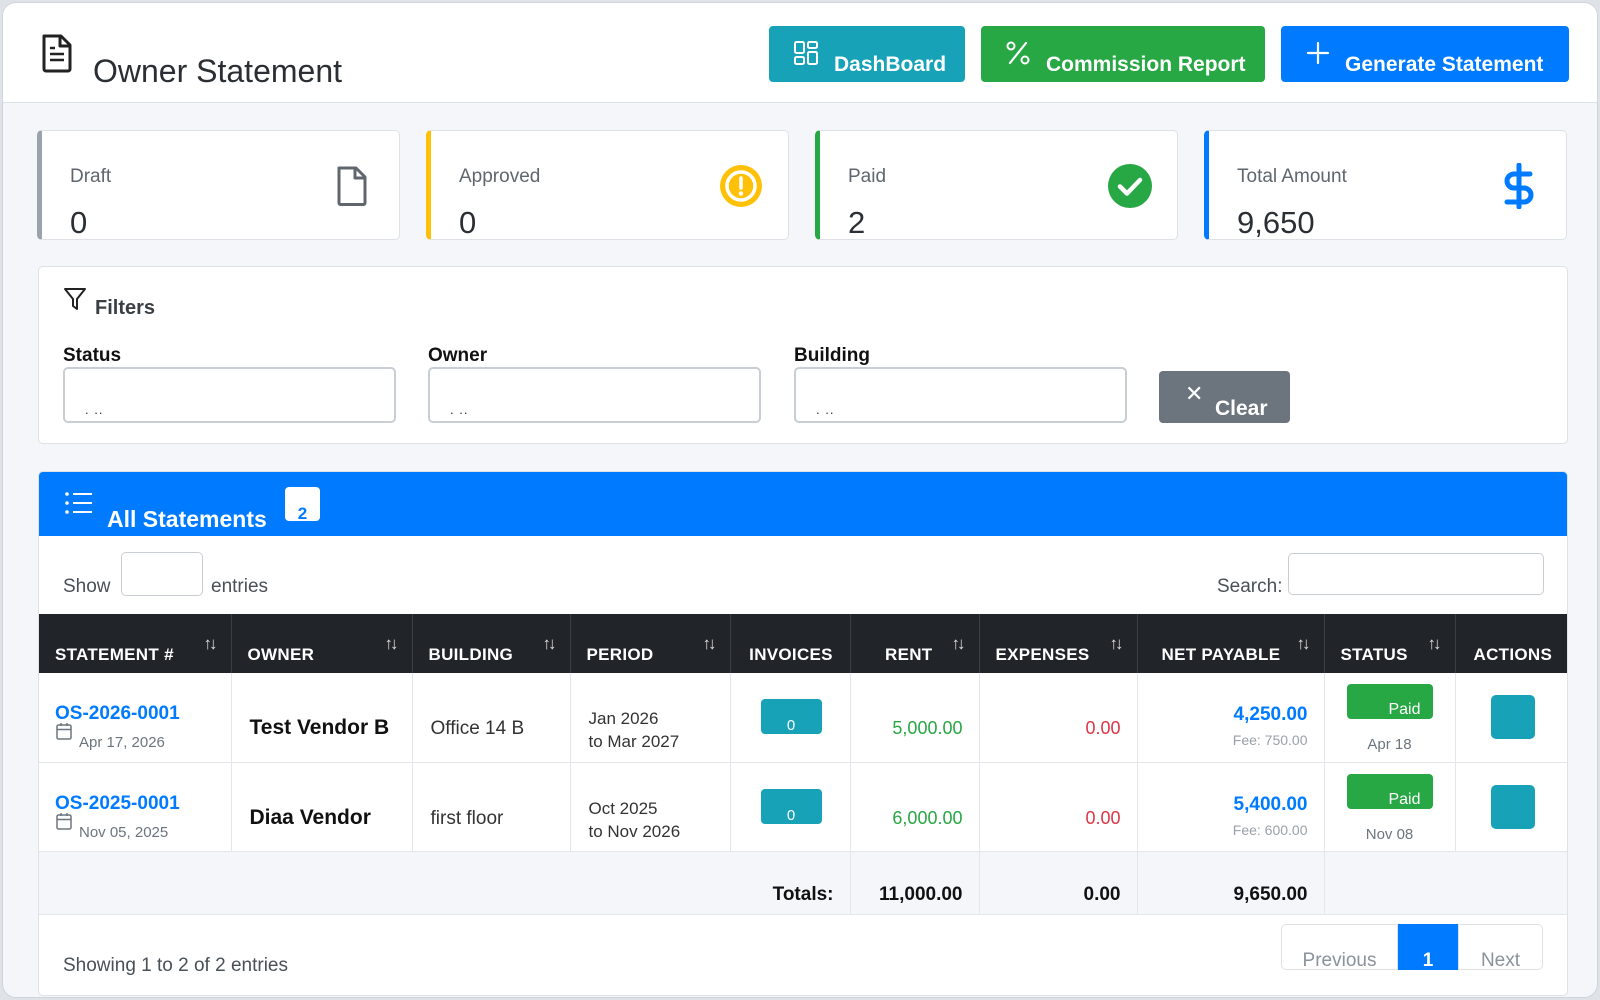  I want to click on totals-label: Totals:, so click(803, 894).